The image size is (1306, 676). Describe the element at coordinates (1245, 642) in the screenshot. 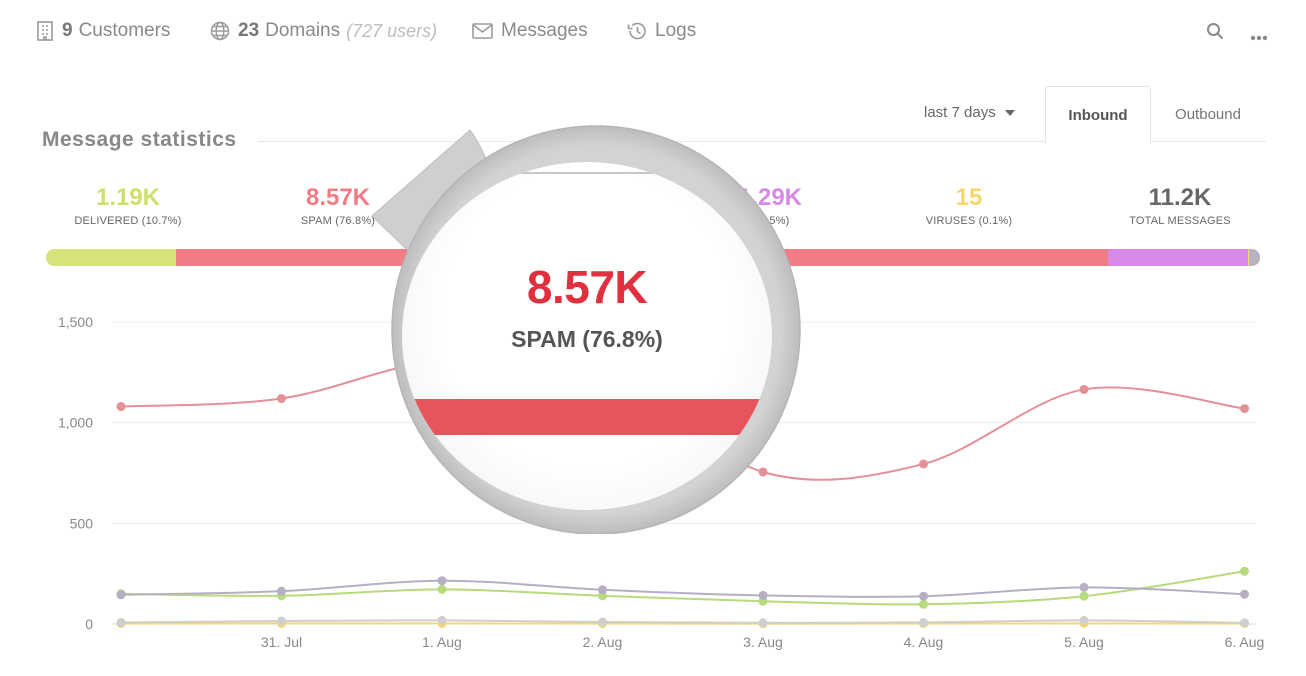

I see `x-tick-label: 6. Aug` at that location.